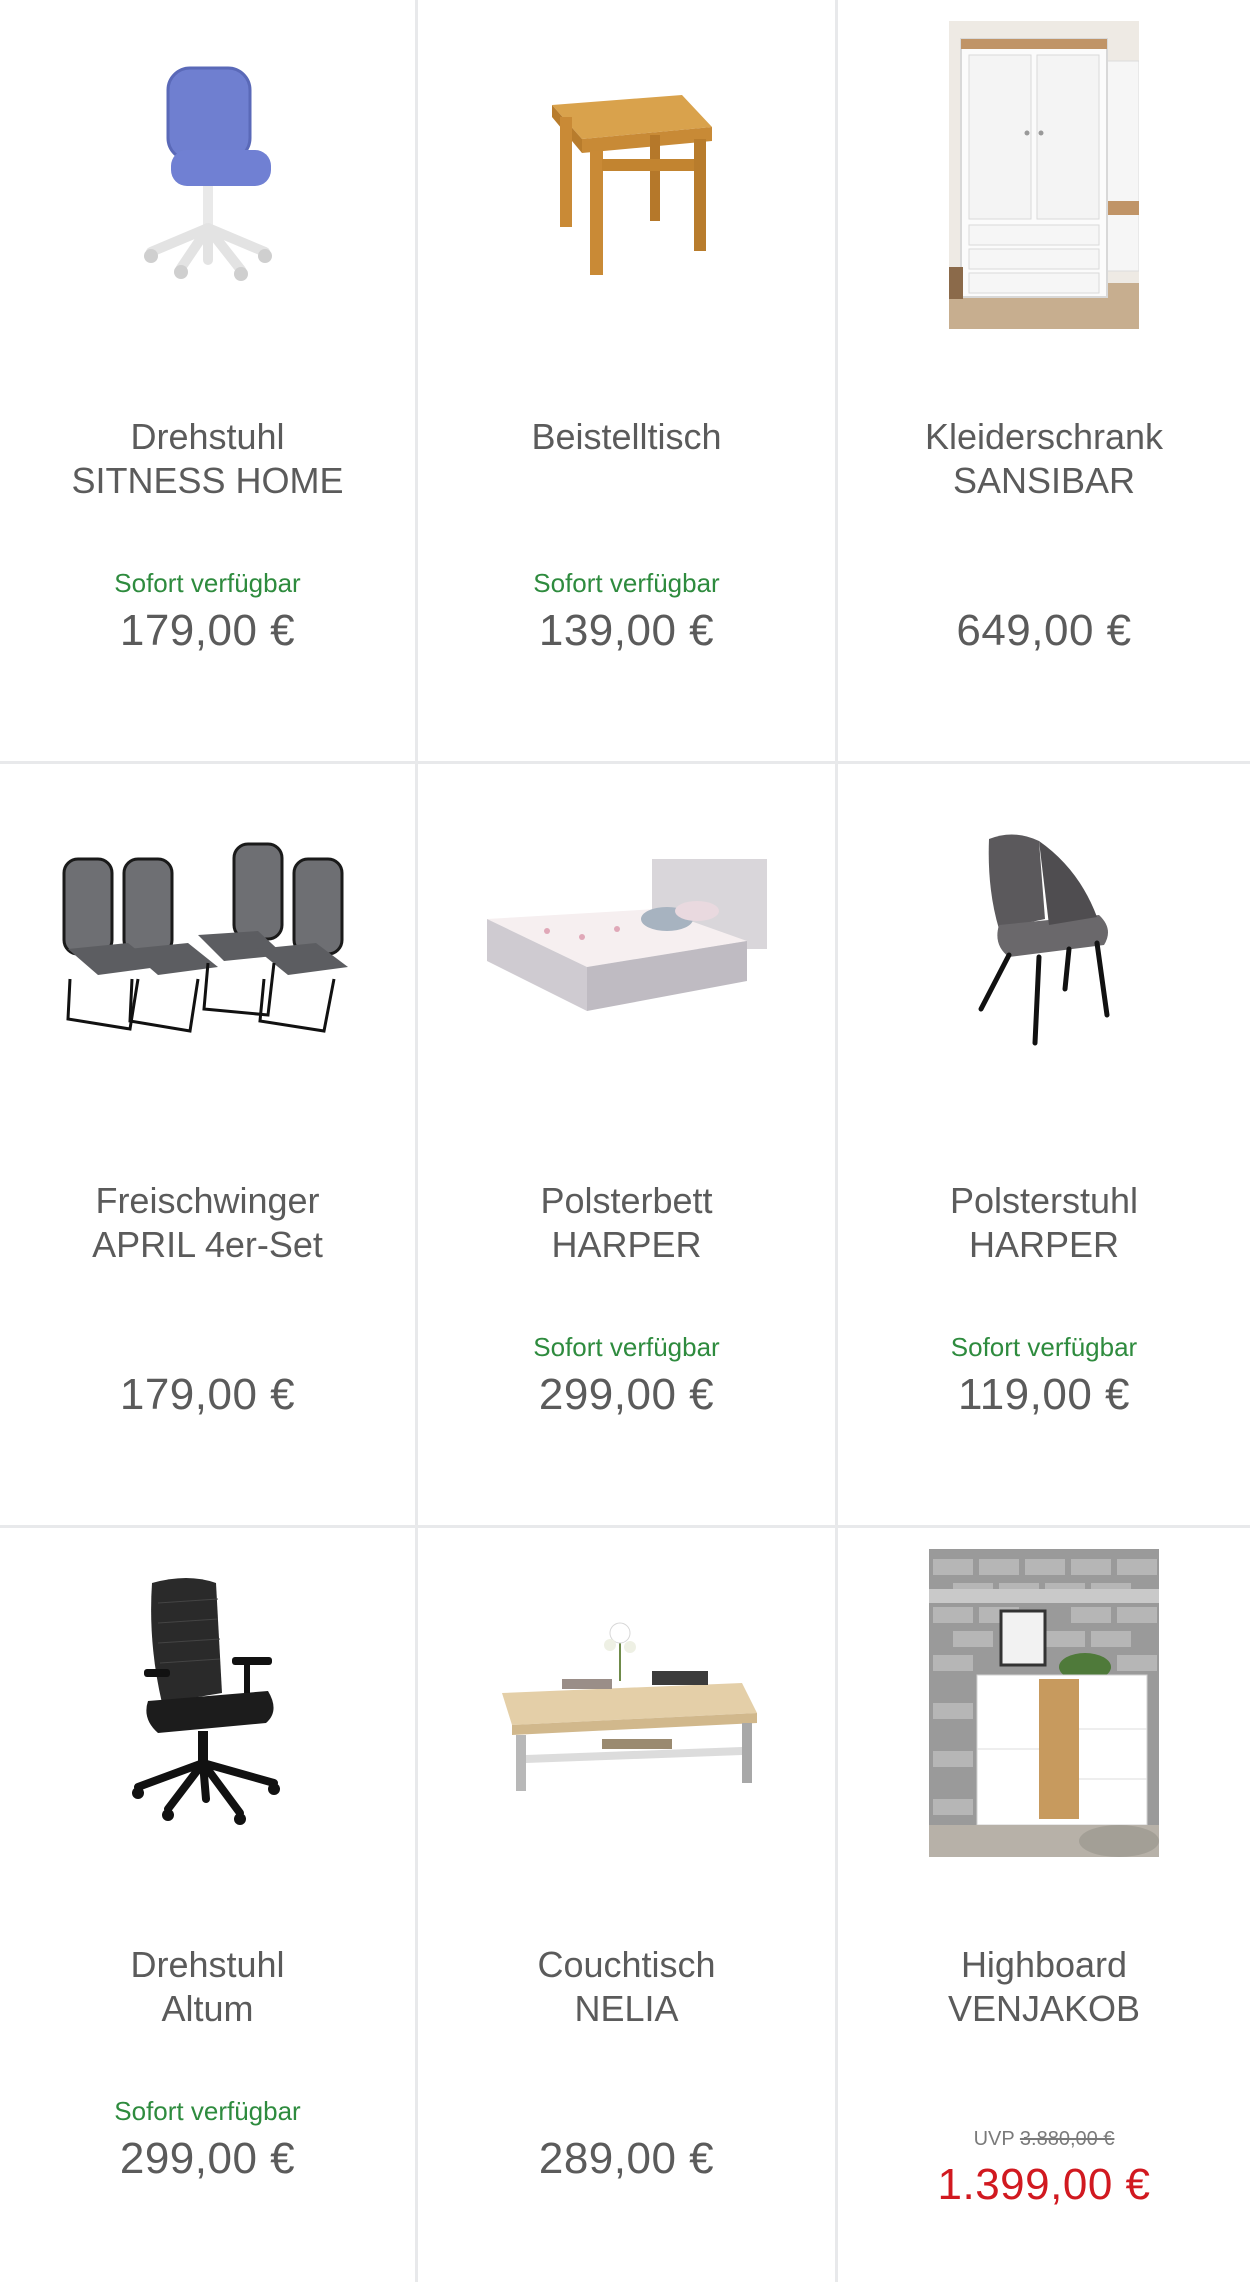  Describe the element at coordinates (1044, 1964) in the screenshot. I see `product-name-line1: Highboard` at that location.